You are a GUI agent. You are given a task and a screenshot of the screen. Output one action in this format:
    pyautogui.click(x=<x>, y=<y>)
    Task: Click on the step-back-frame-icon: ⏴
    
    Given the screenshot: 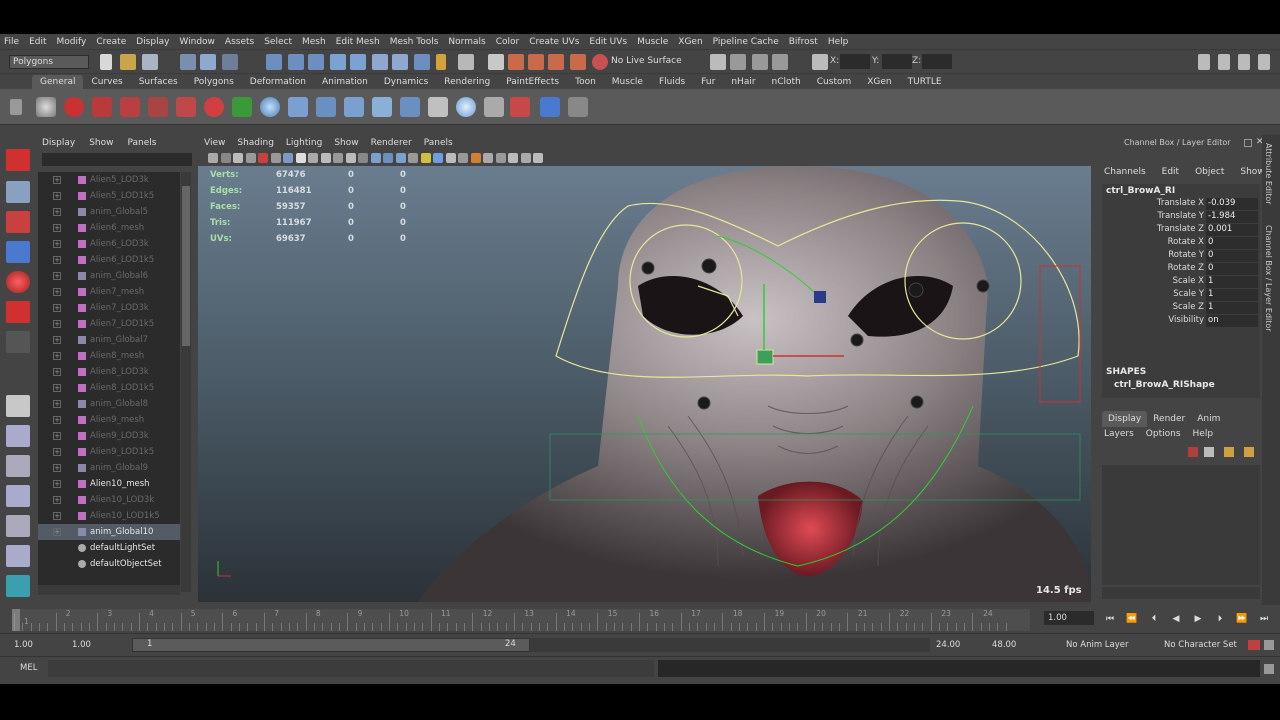 What is the action you would take?
    pyautogui.click(x=1154, y=619)
    